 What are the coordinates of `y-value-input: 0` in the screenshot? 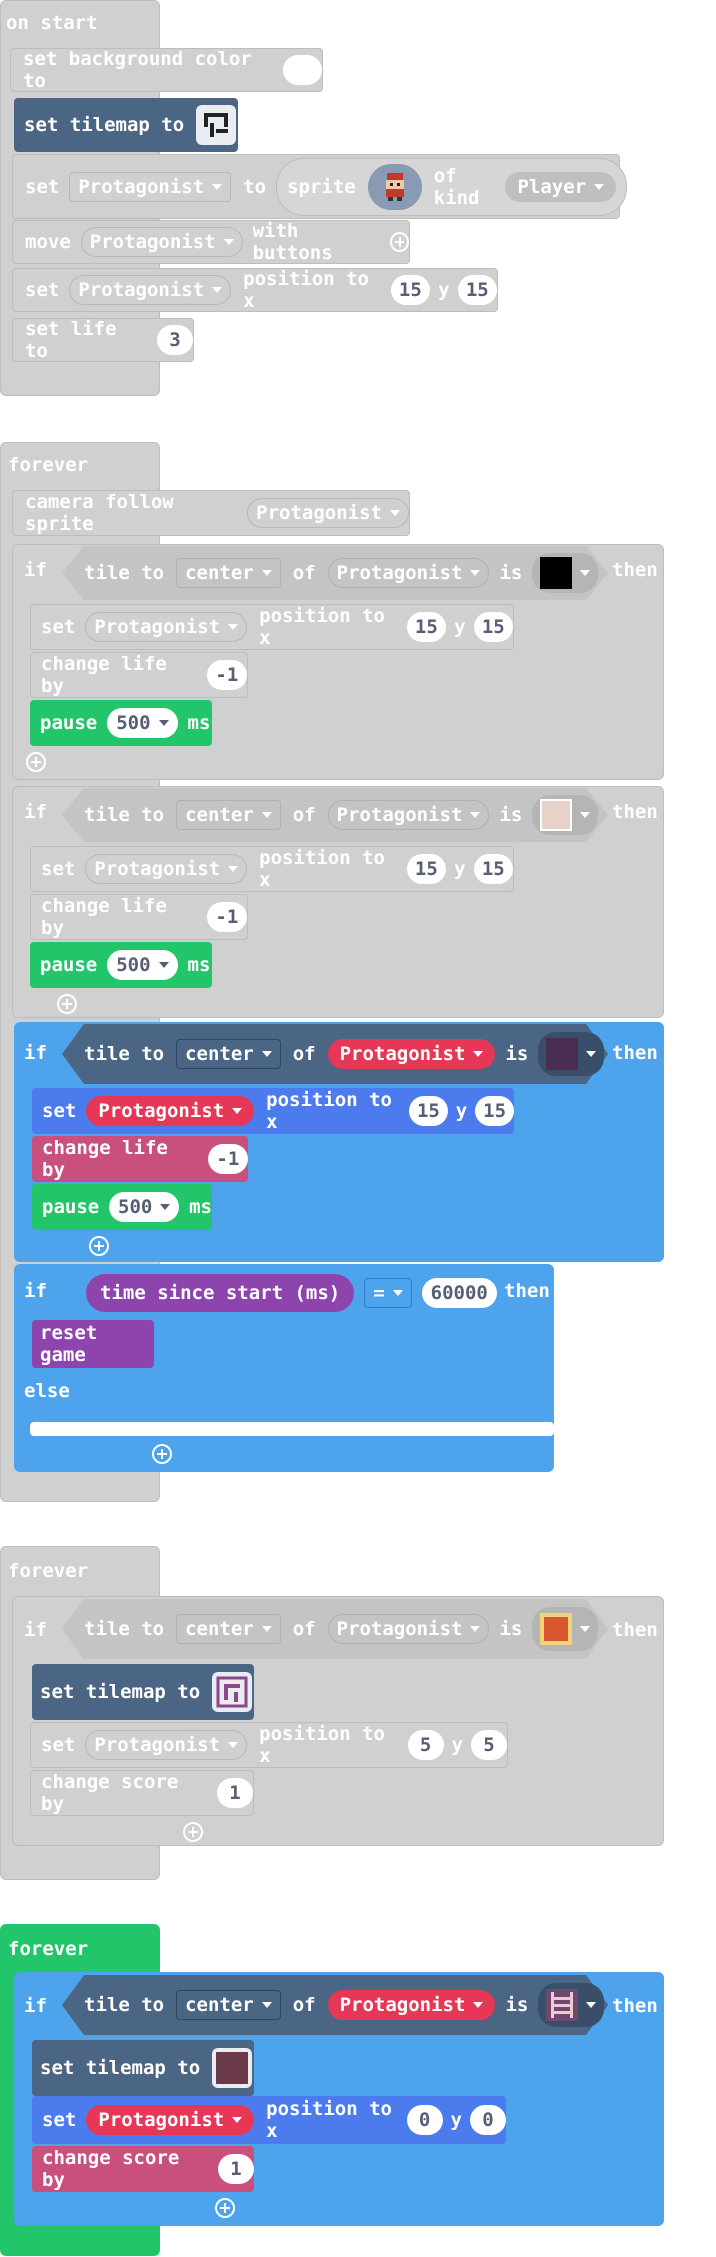 It's located at (488, 2120).